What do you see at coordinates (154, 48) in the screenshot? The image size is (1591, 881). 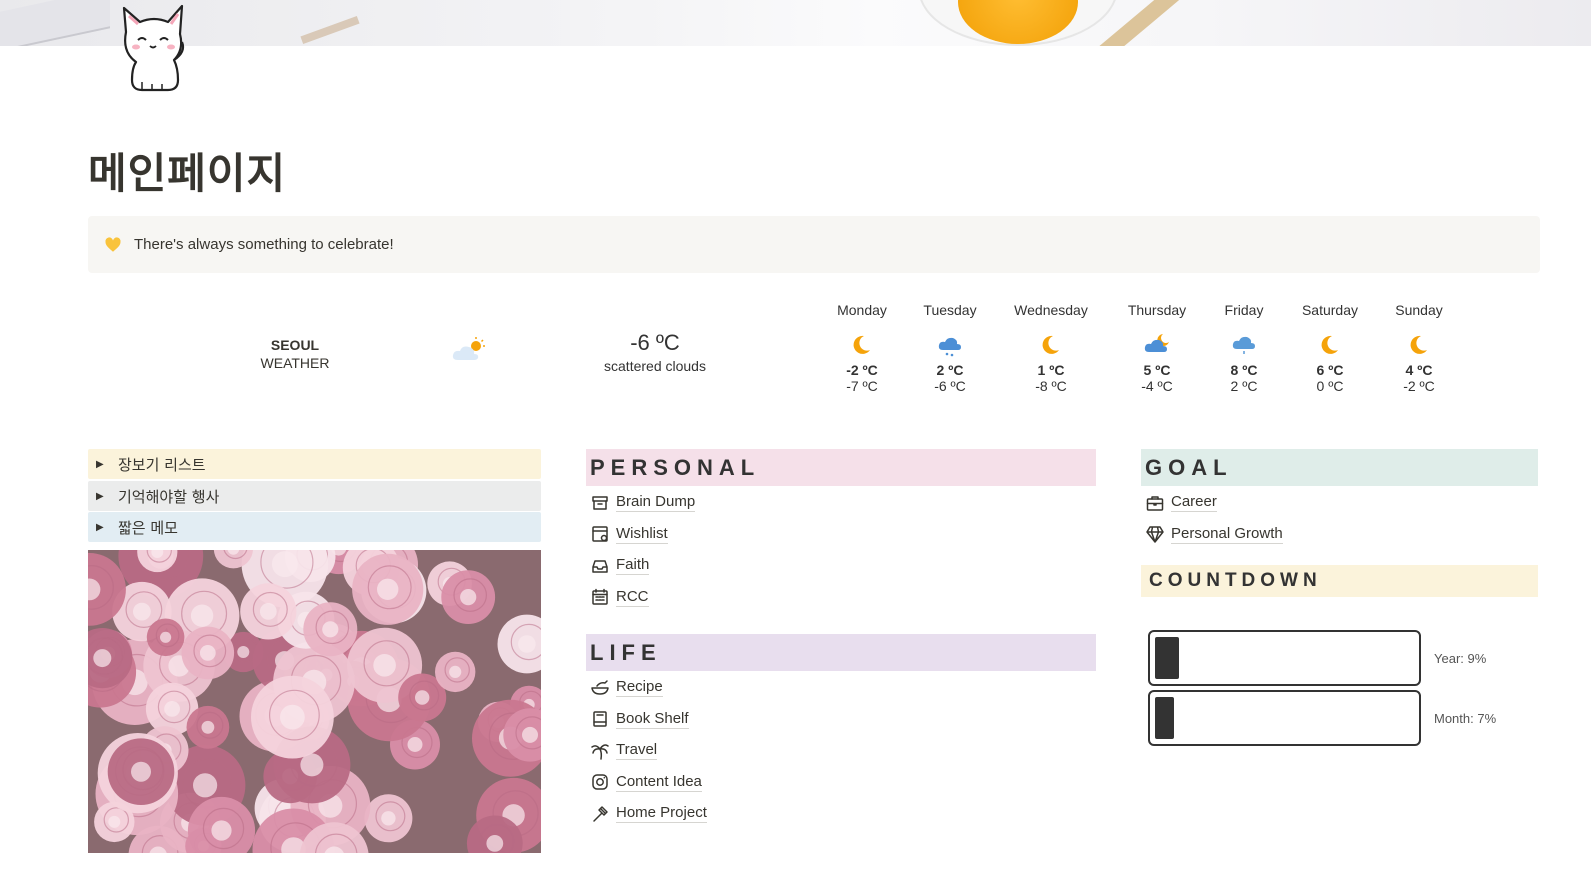 I see `cat-icon` at bounding box center [154, 48].